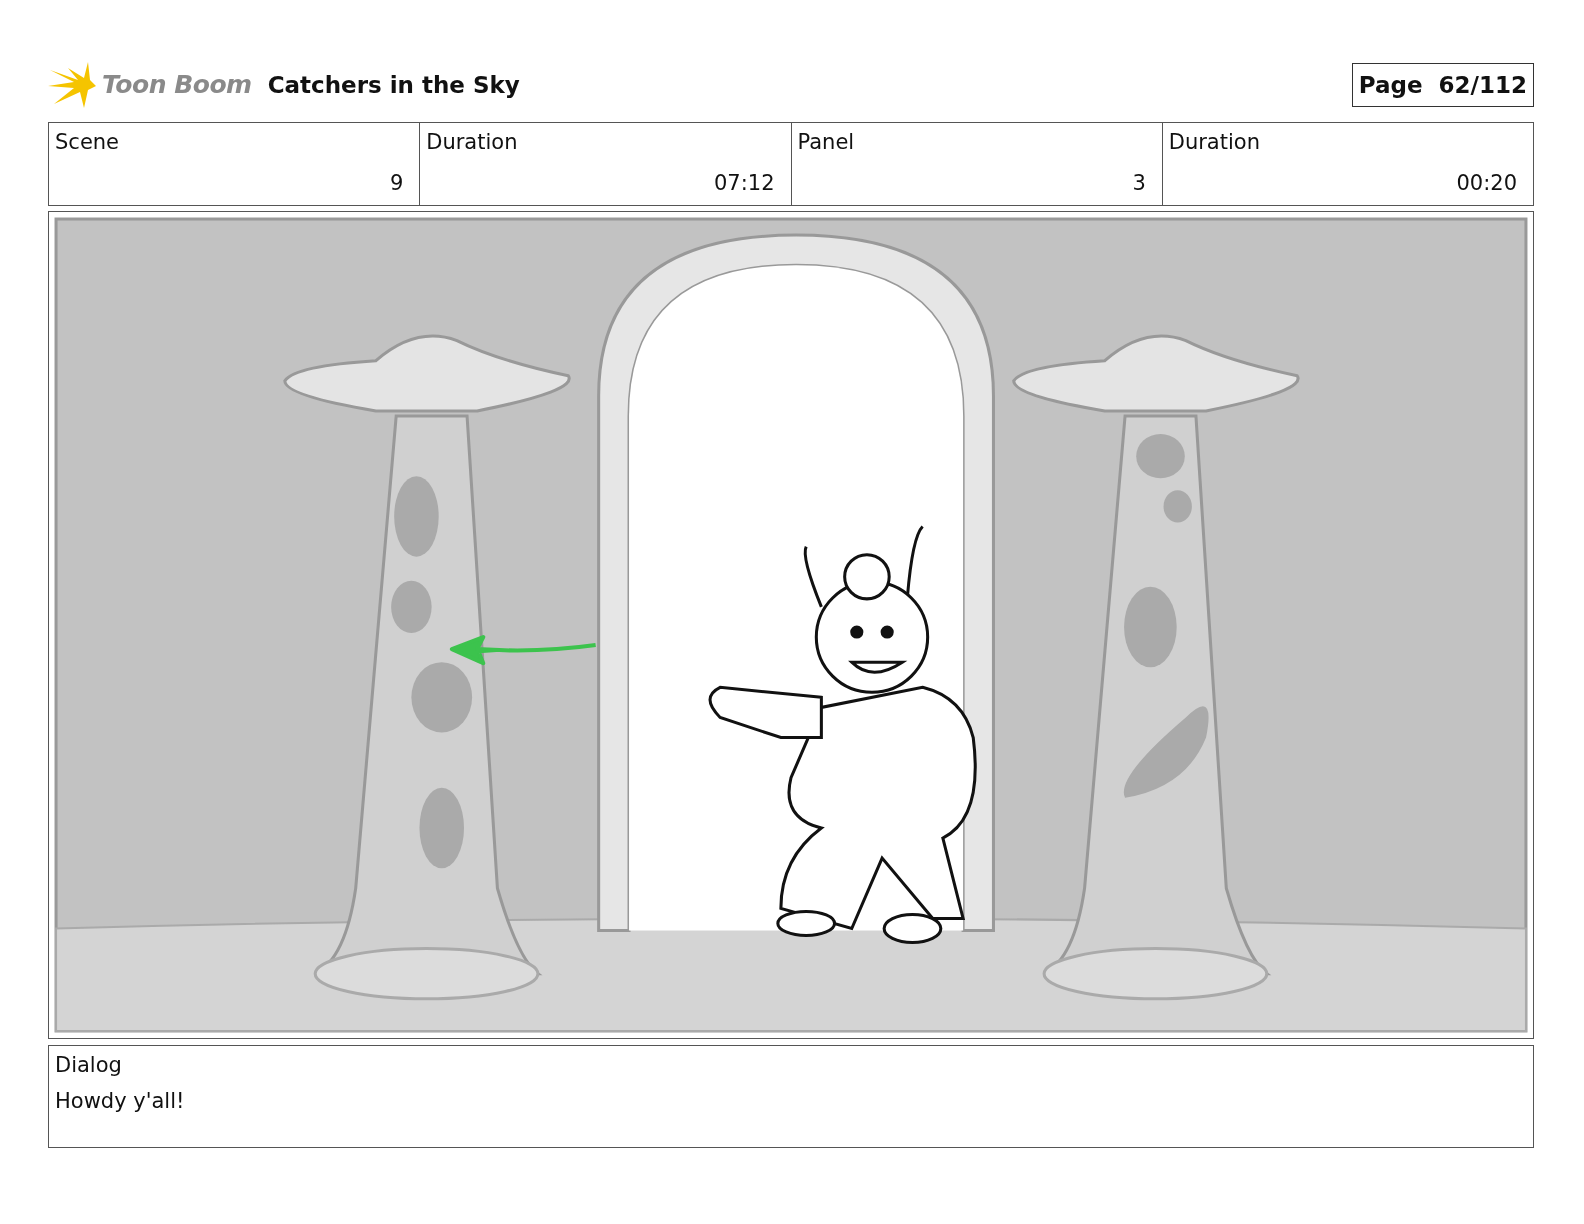  I want to click on document-title: Catchers in the Sky, so click(393, 85).